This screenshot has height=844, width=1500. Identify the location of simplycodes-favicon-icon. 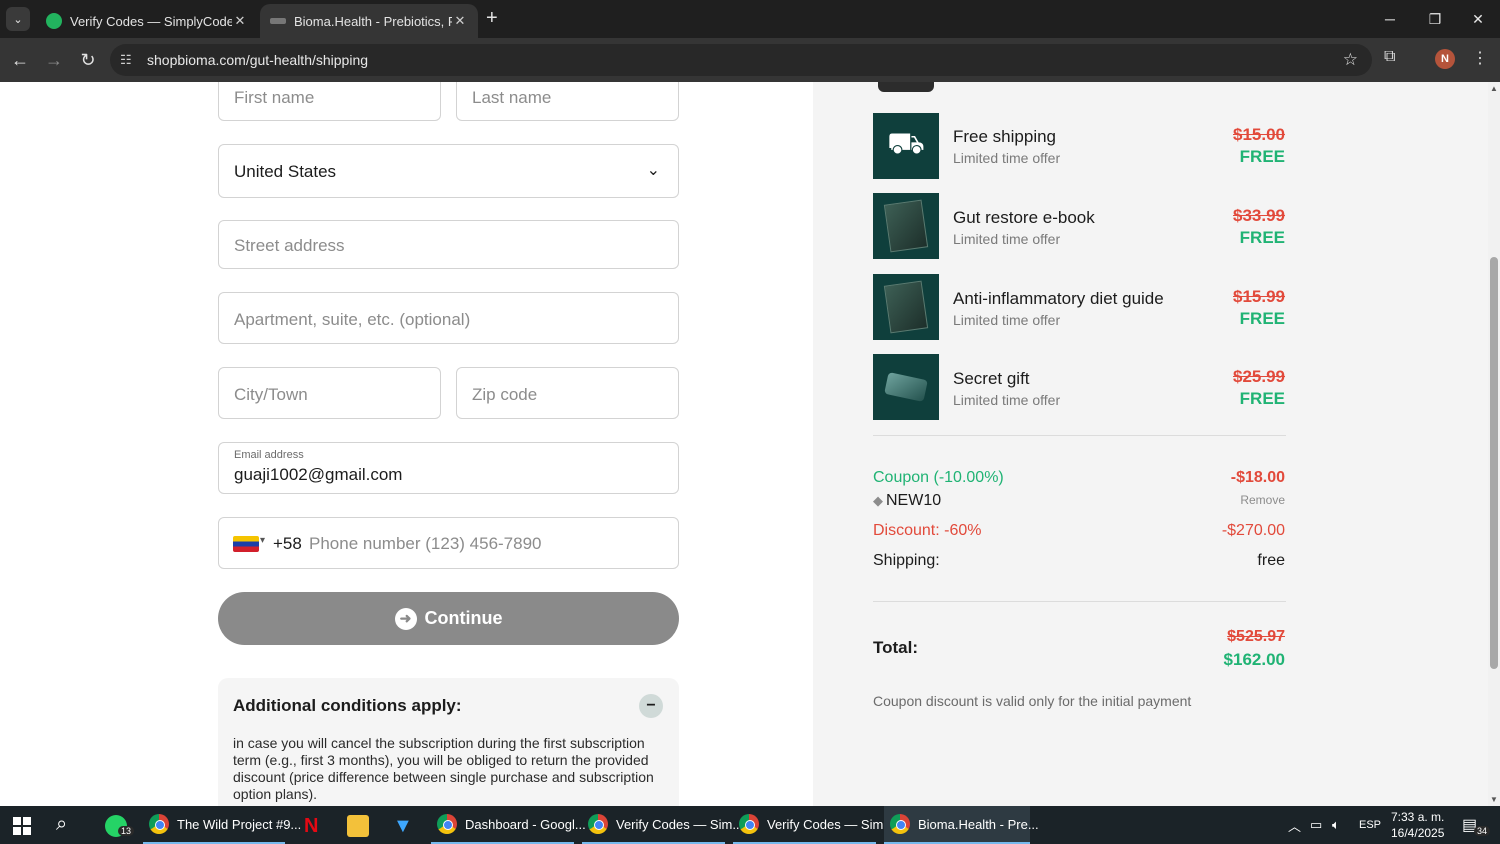
(54, 21).